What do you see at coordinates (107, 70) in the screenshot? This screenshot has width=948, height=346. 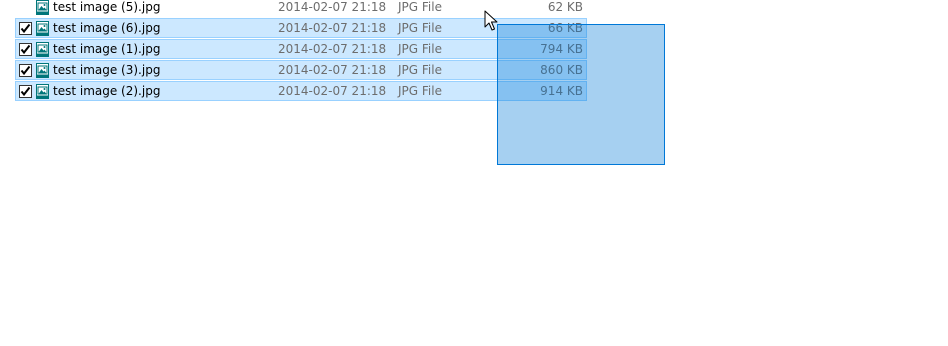 I see `file-name: test image (3).jpg` at bounding box center [107, 70].